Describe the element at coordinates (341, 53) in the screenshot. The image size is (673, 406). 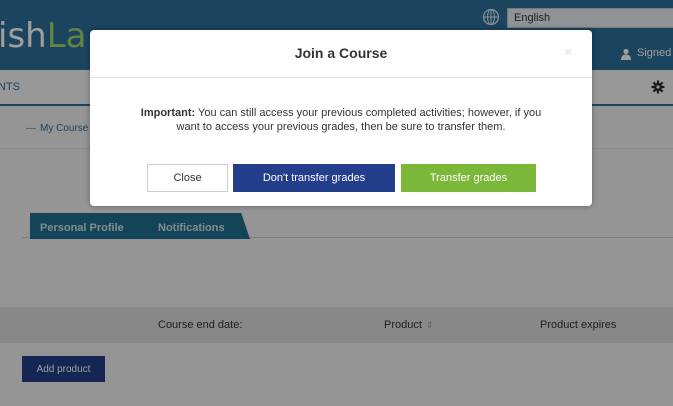
I see `dialog-title: Join a Course` at that location.